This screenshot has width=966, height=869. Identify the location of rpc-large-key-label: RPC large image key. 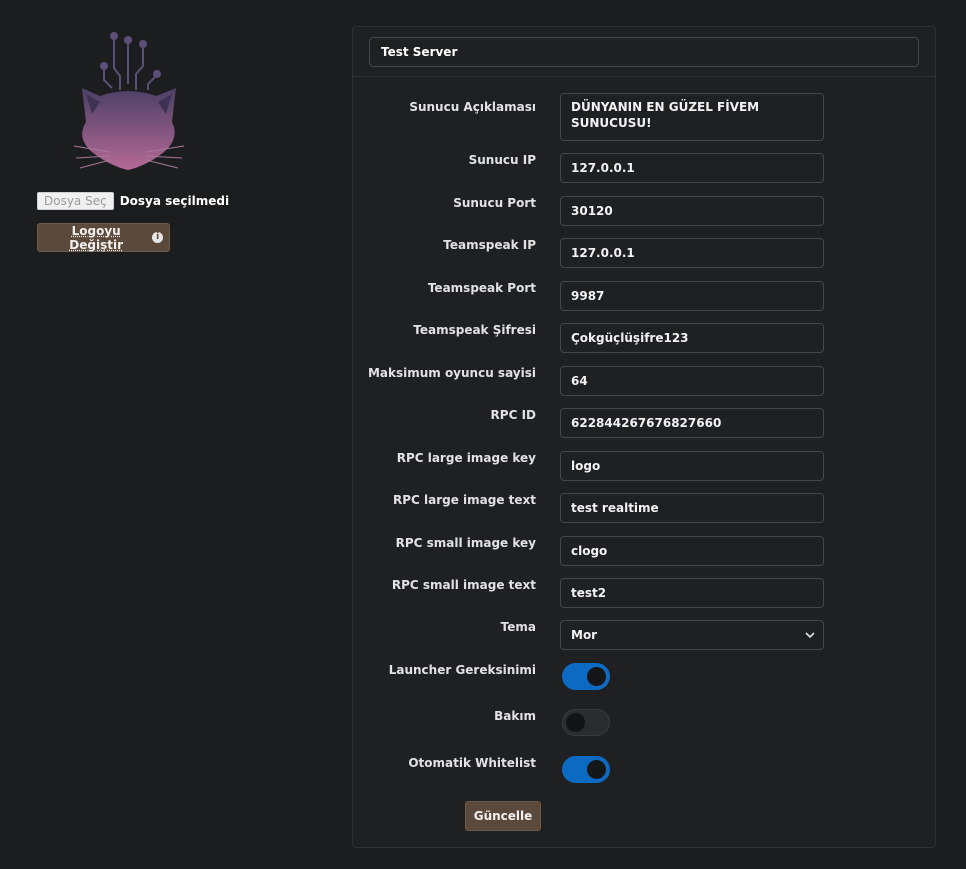
(466, 458).